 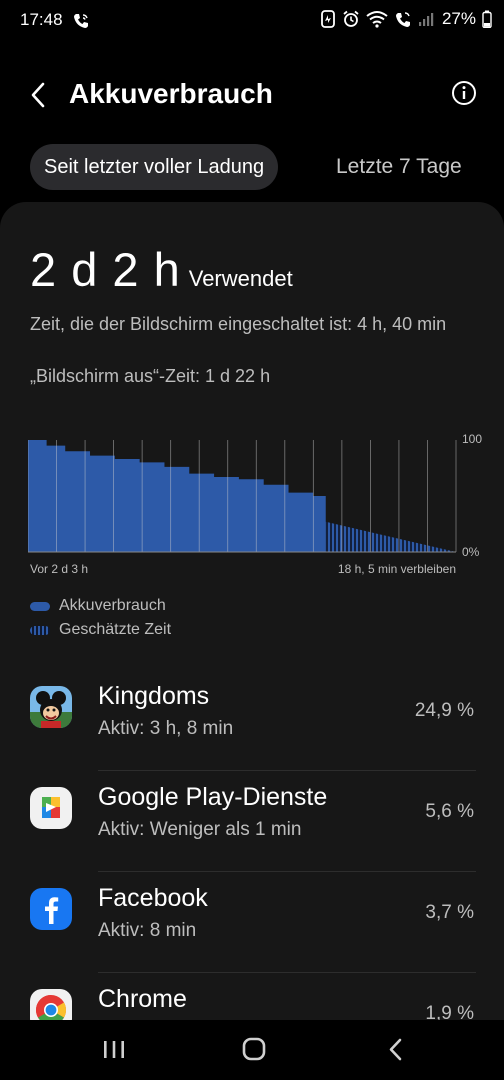 I want to click on back-icon, so click(x=396, y=1050).